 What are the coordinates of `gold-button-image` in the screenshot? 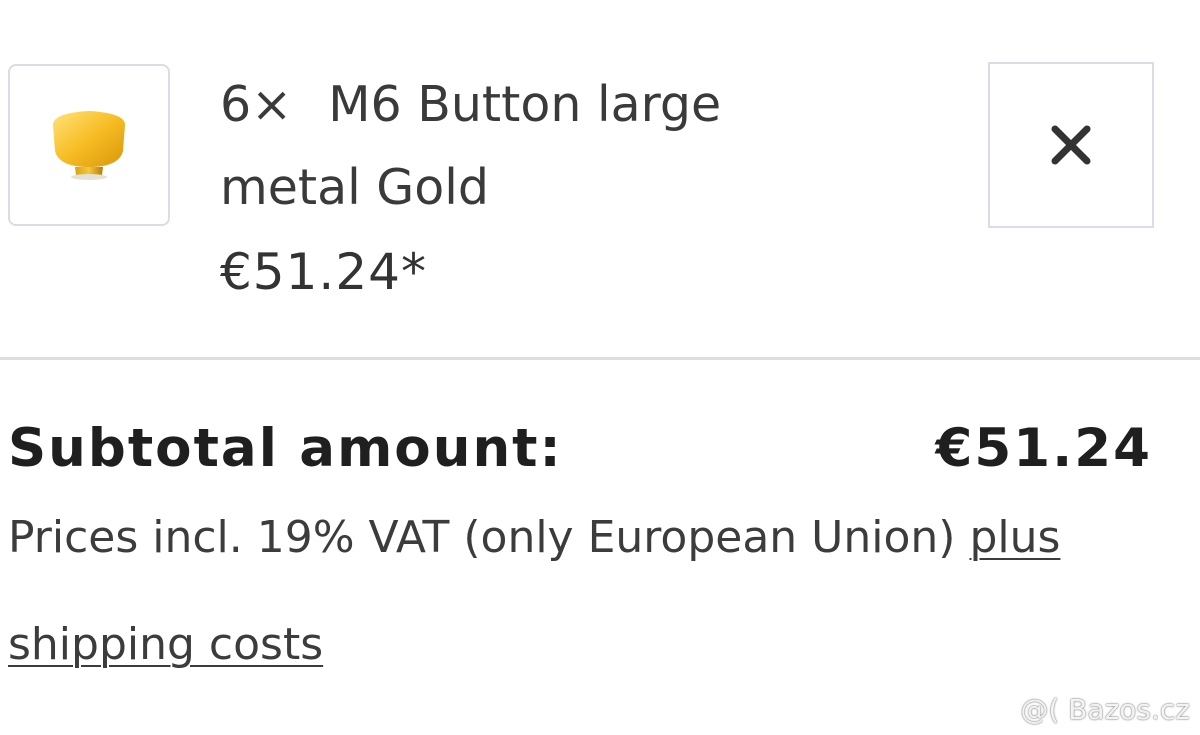 It's located at (89, 145).